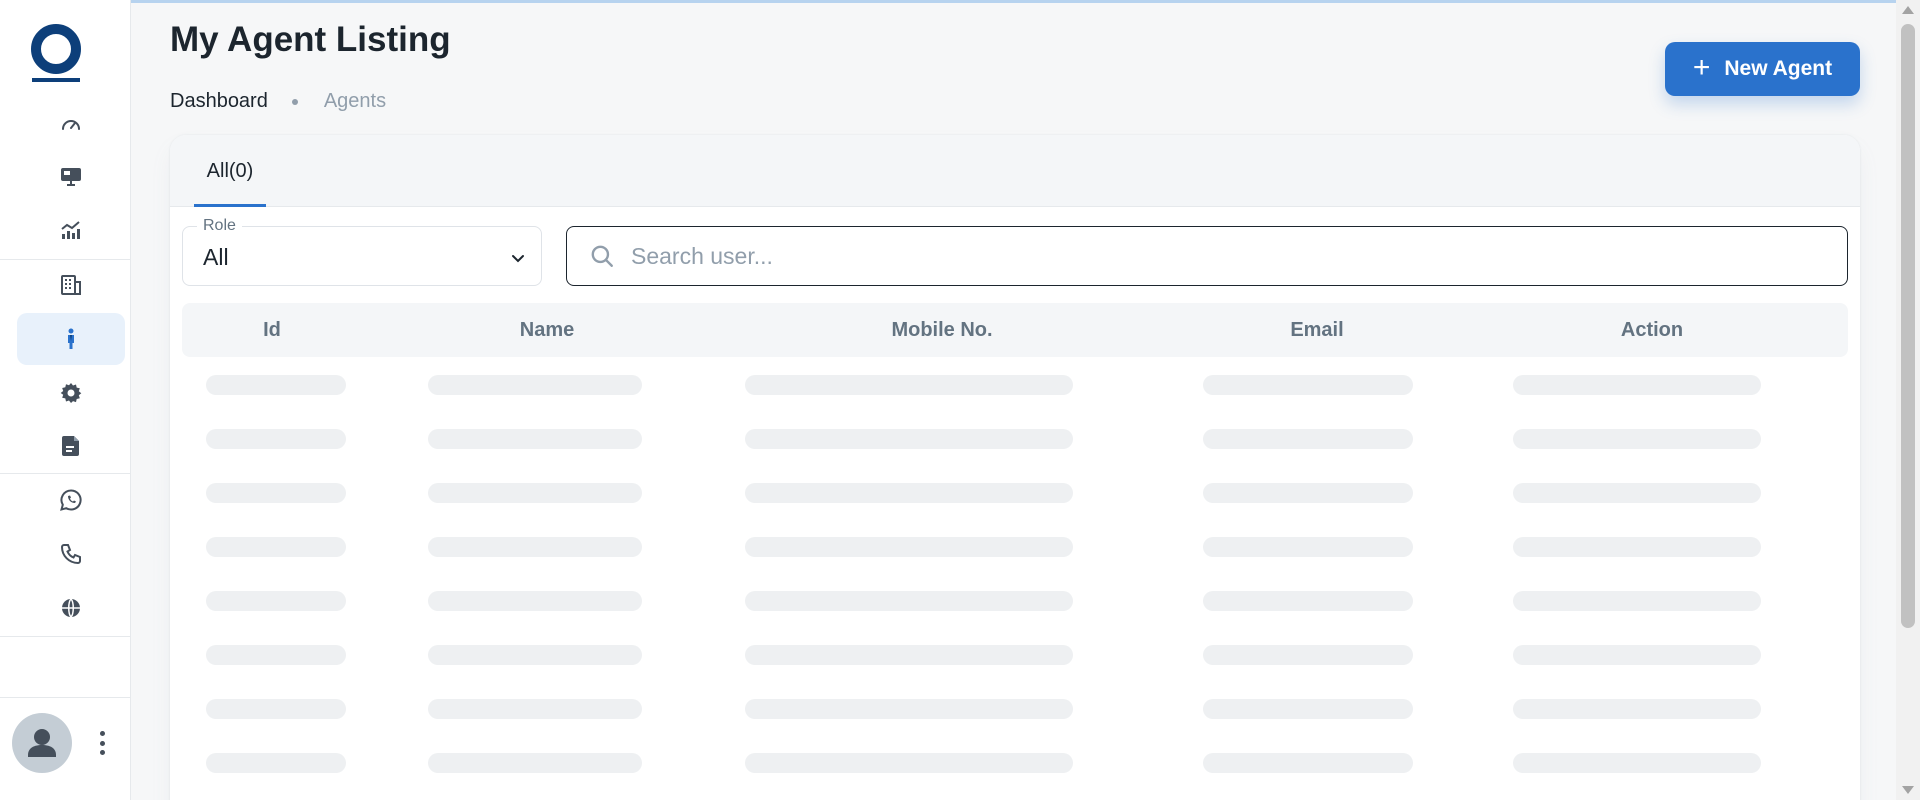 The width and height of the screenshot is (1920, 800). Describe the element at coordinates (71, 339) in the screenshot. I see `sidebar-item-agents` at that location.